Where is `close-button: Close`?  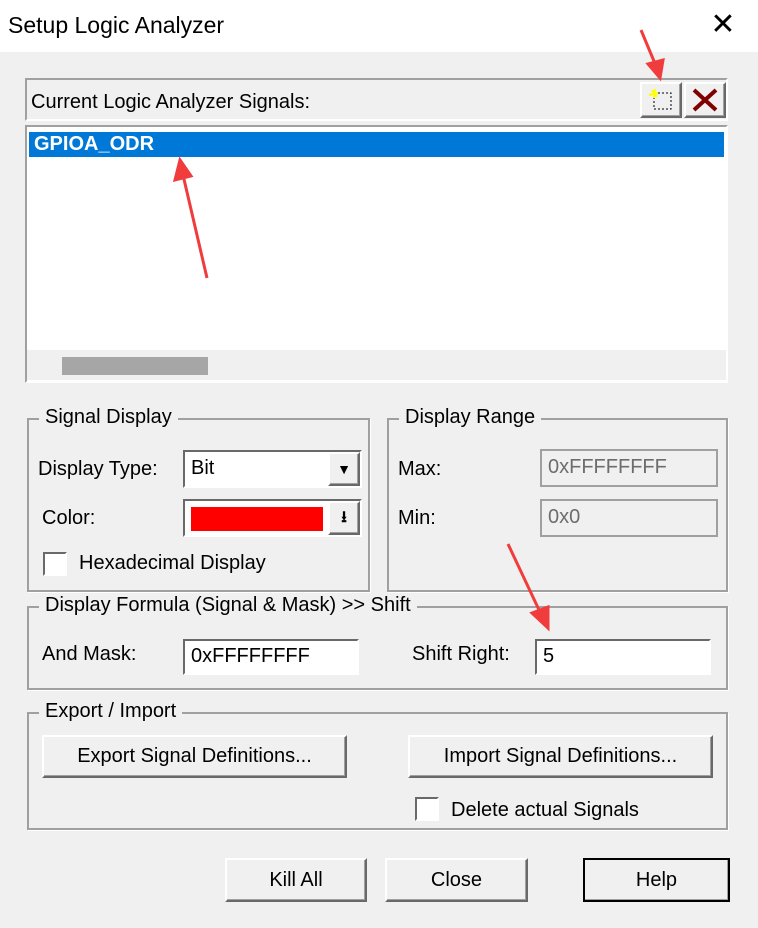
close-button: Close is located at coordinates (456, 880).